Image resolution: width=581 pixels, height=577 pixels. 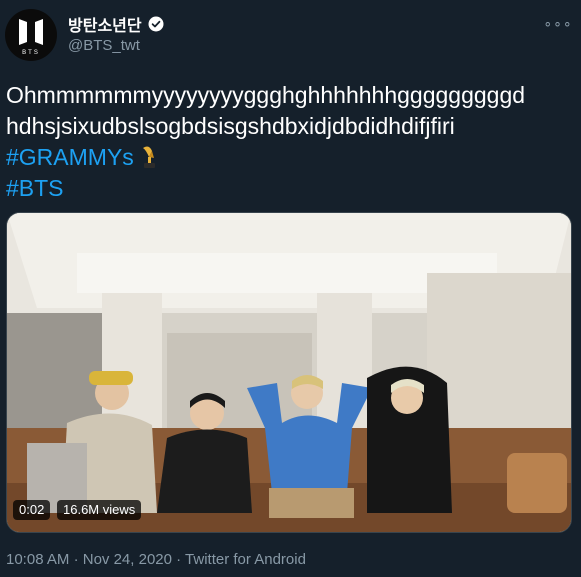 What do you see at coordinates (148, 157) in the screenshot?
I see `grammy-trophy-icon` at bounding box center [148, 157].